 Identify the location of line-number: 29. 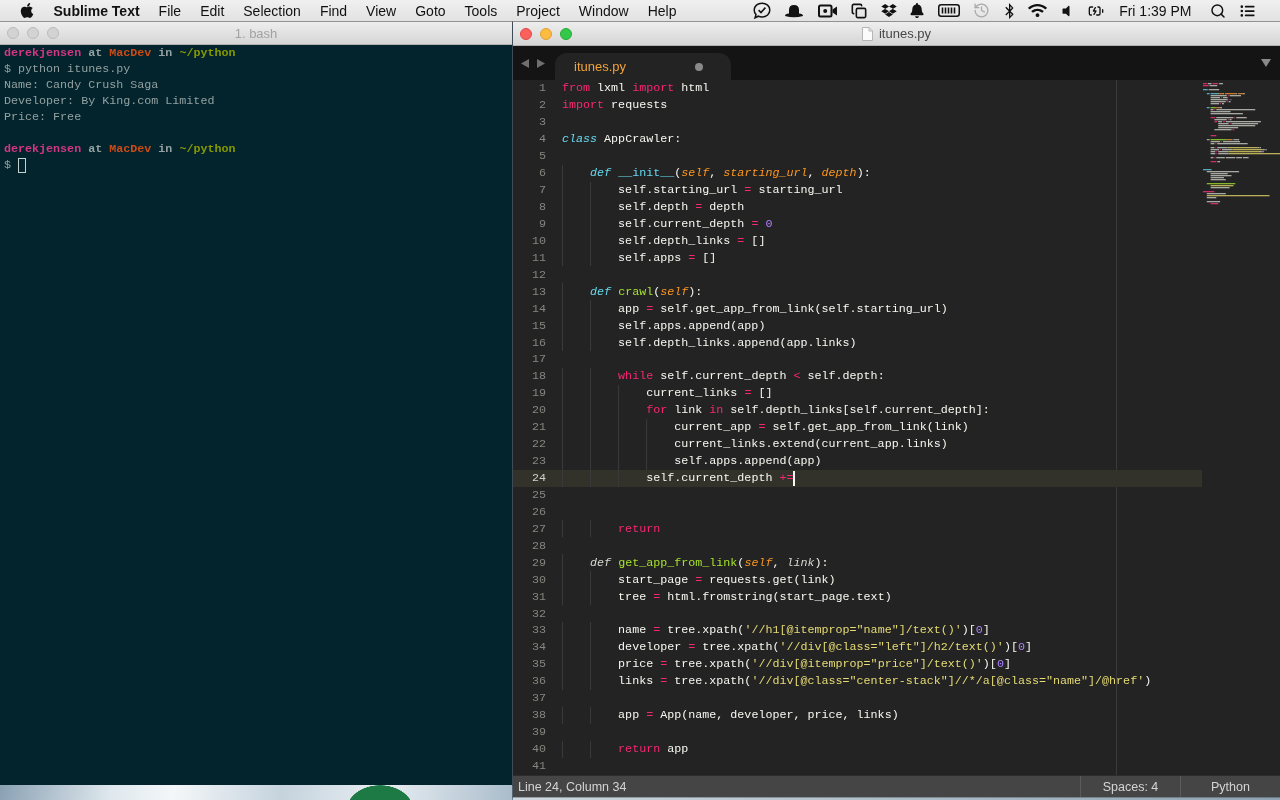
(538, 562).